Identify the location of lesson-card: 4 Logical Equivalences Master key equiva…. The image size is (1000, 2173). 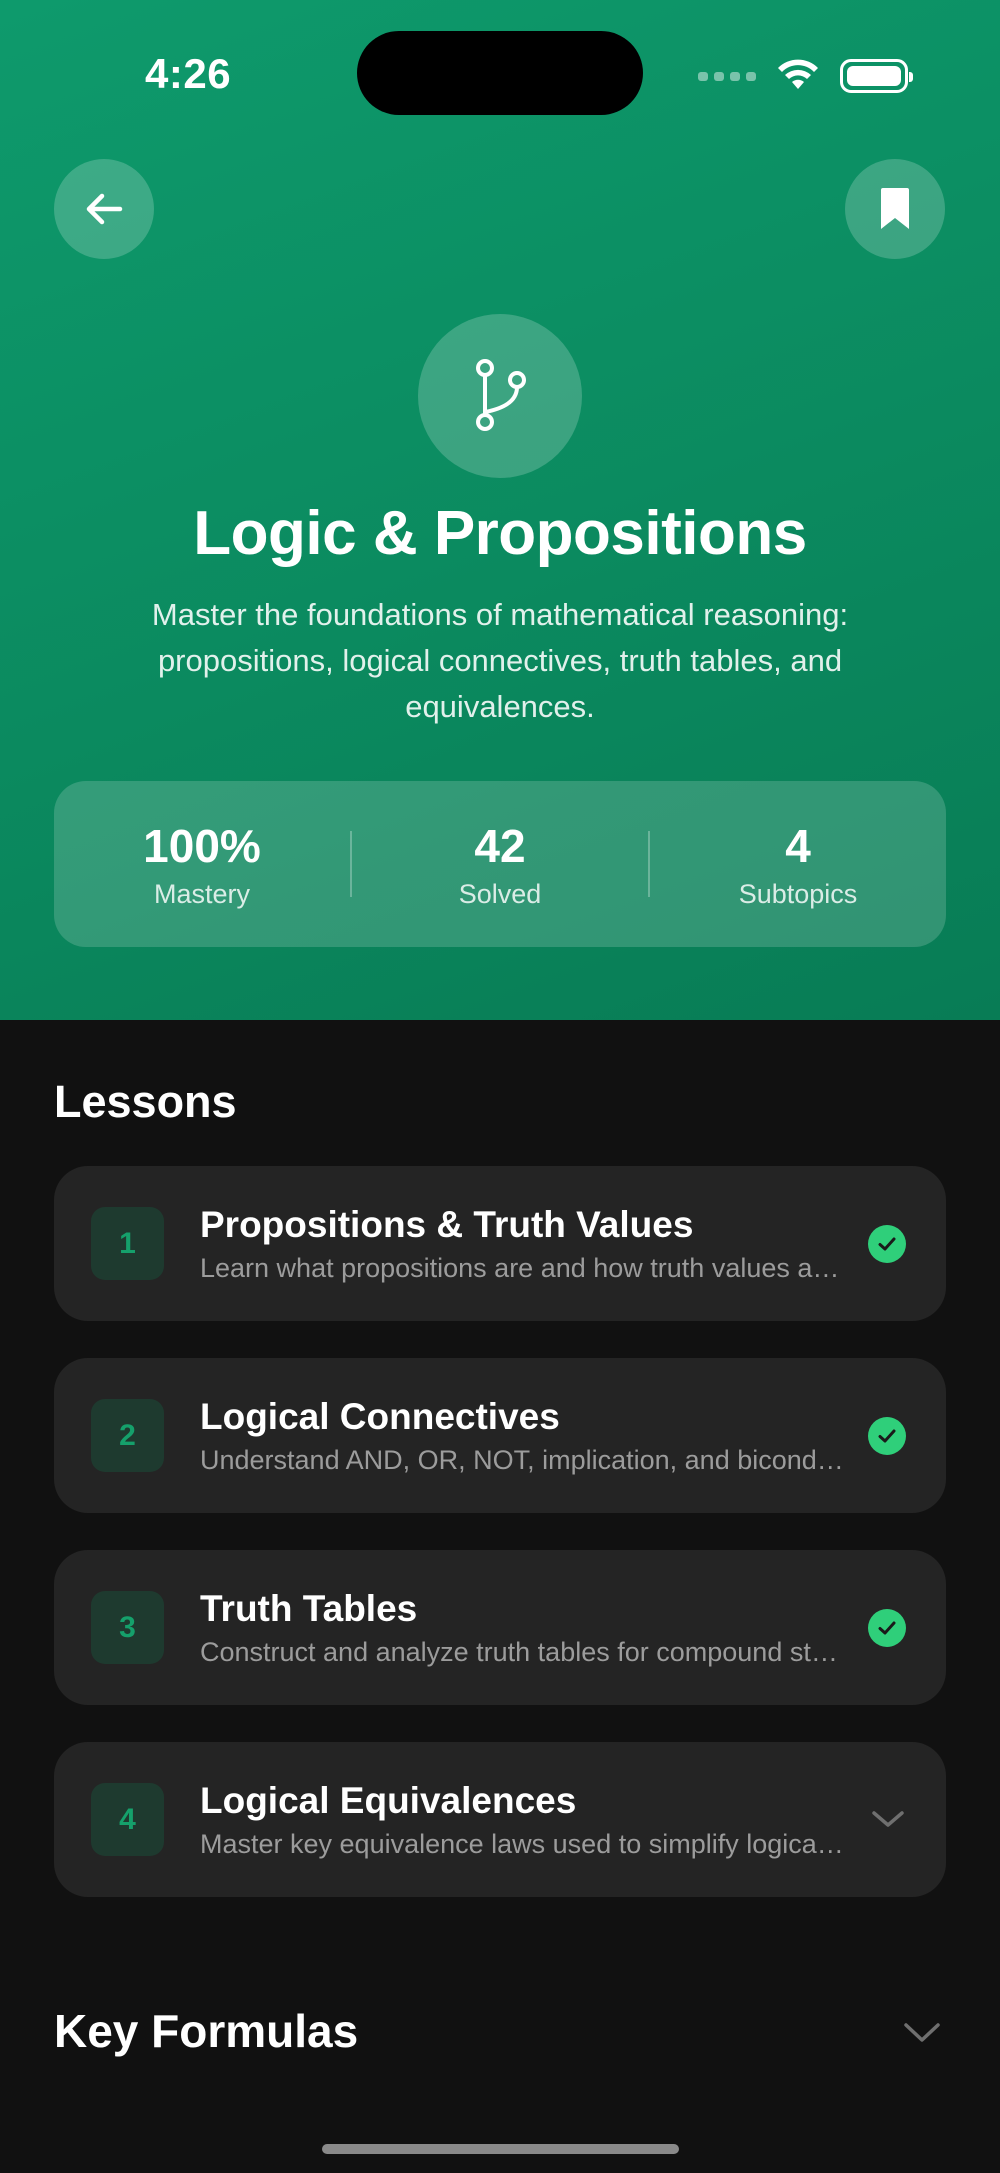
(500, 1819).